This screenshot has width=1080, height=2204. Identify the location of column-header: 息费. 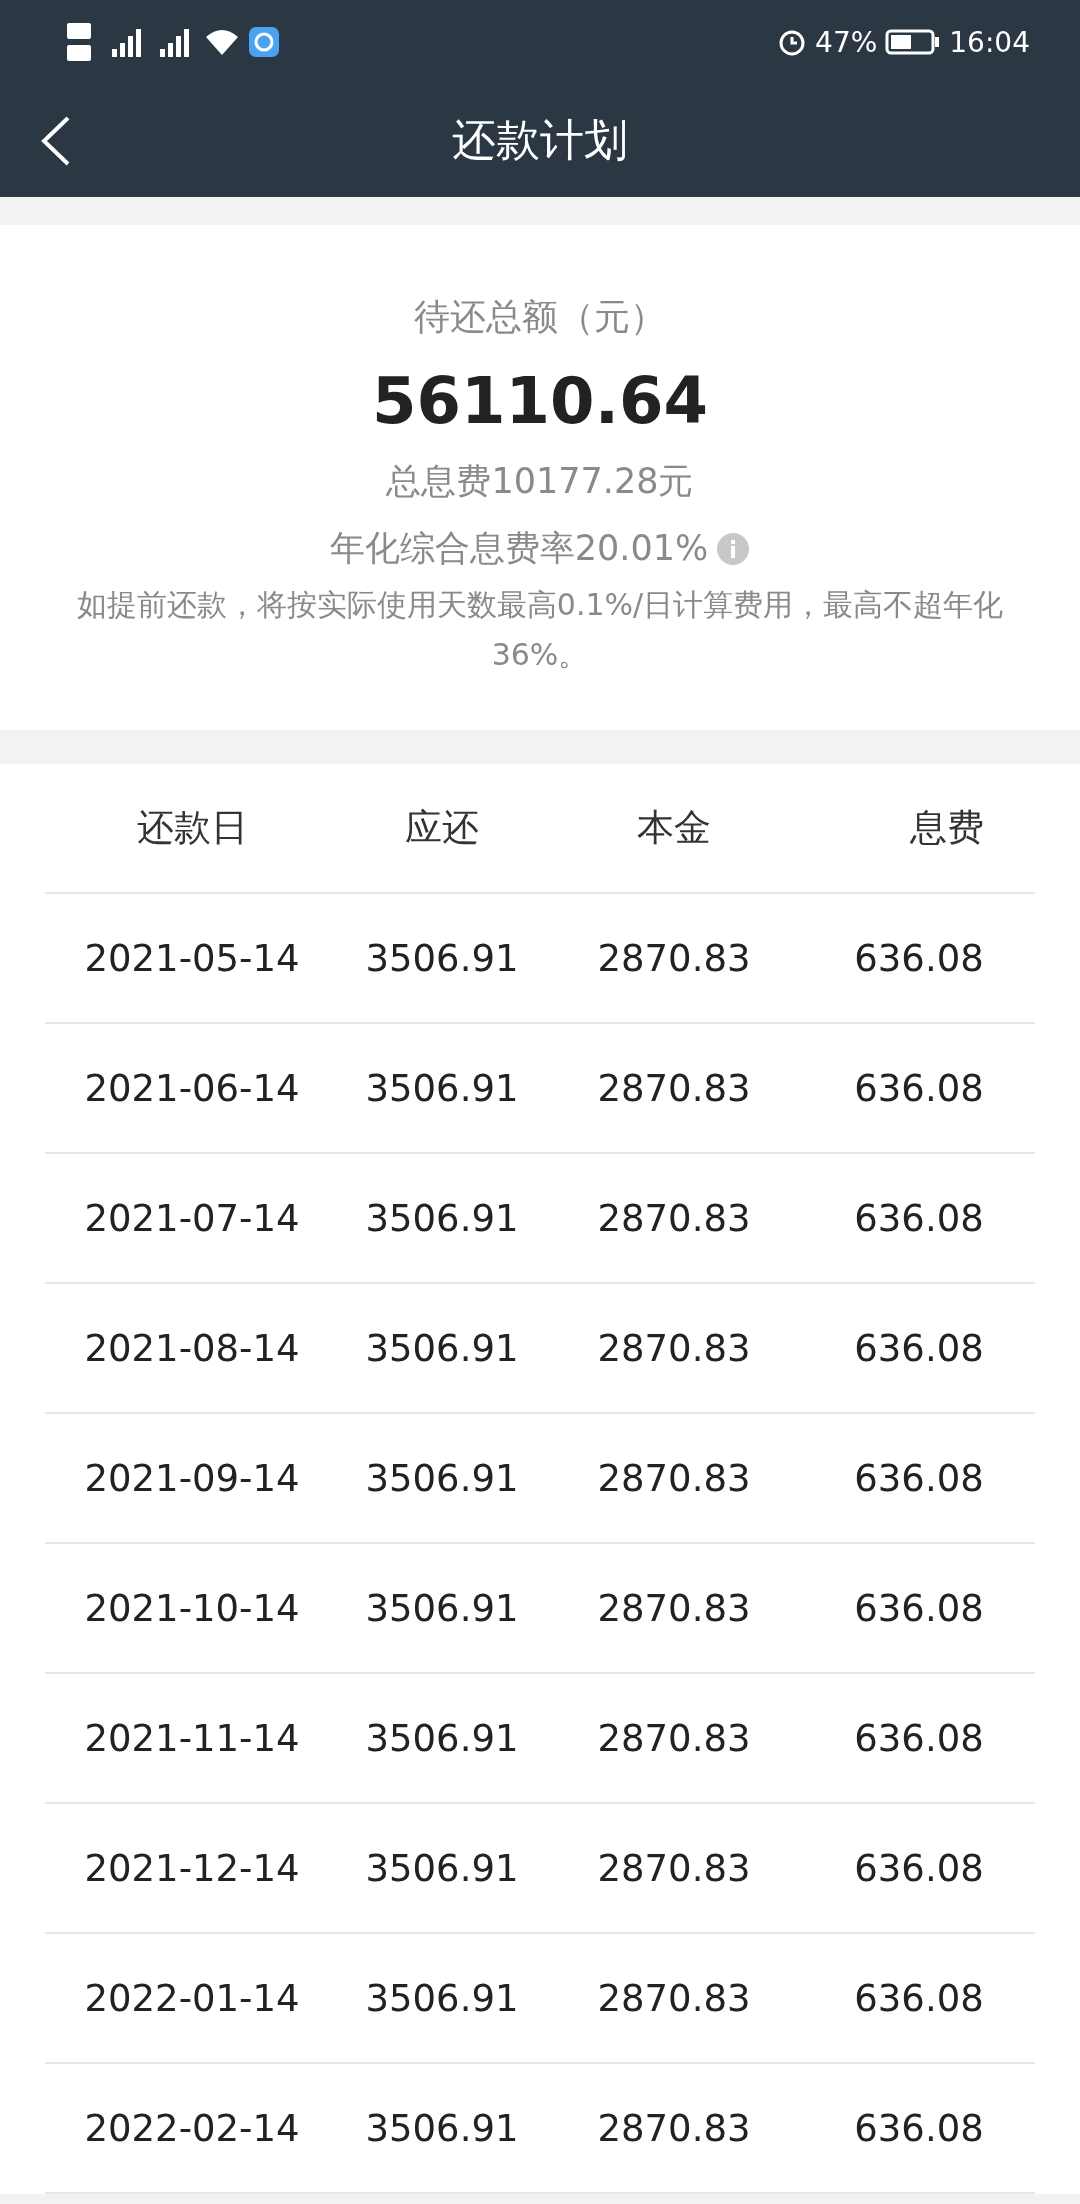
(947, 828).